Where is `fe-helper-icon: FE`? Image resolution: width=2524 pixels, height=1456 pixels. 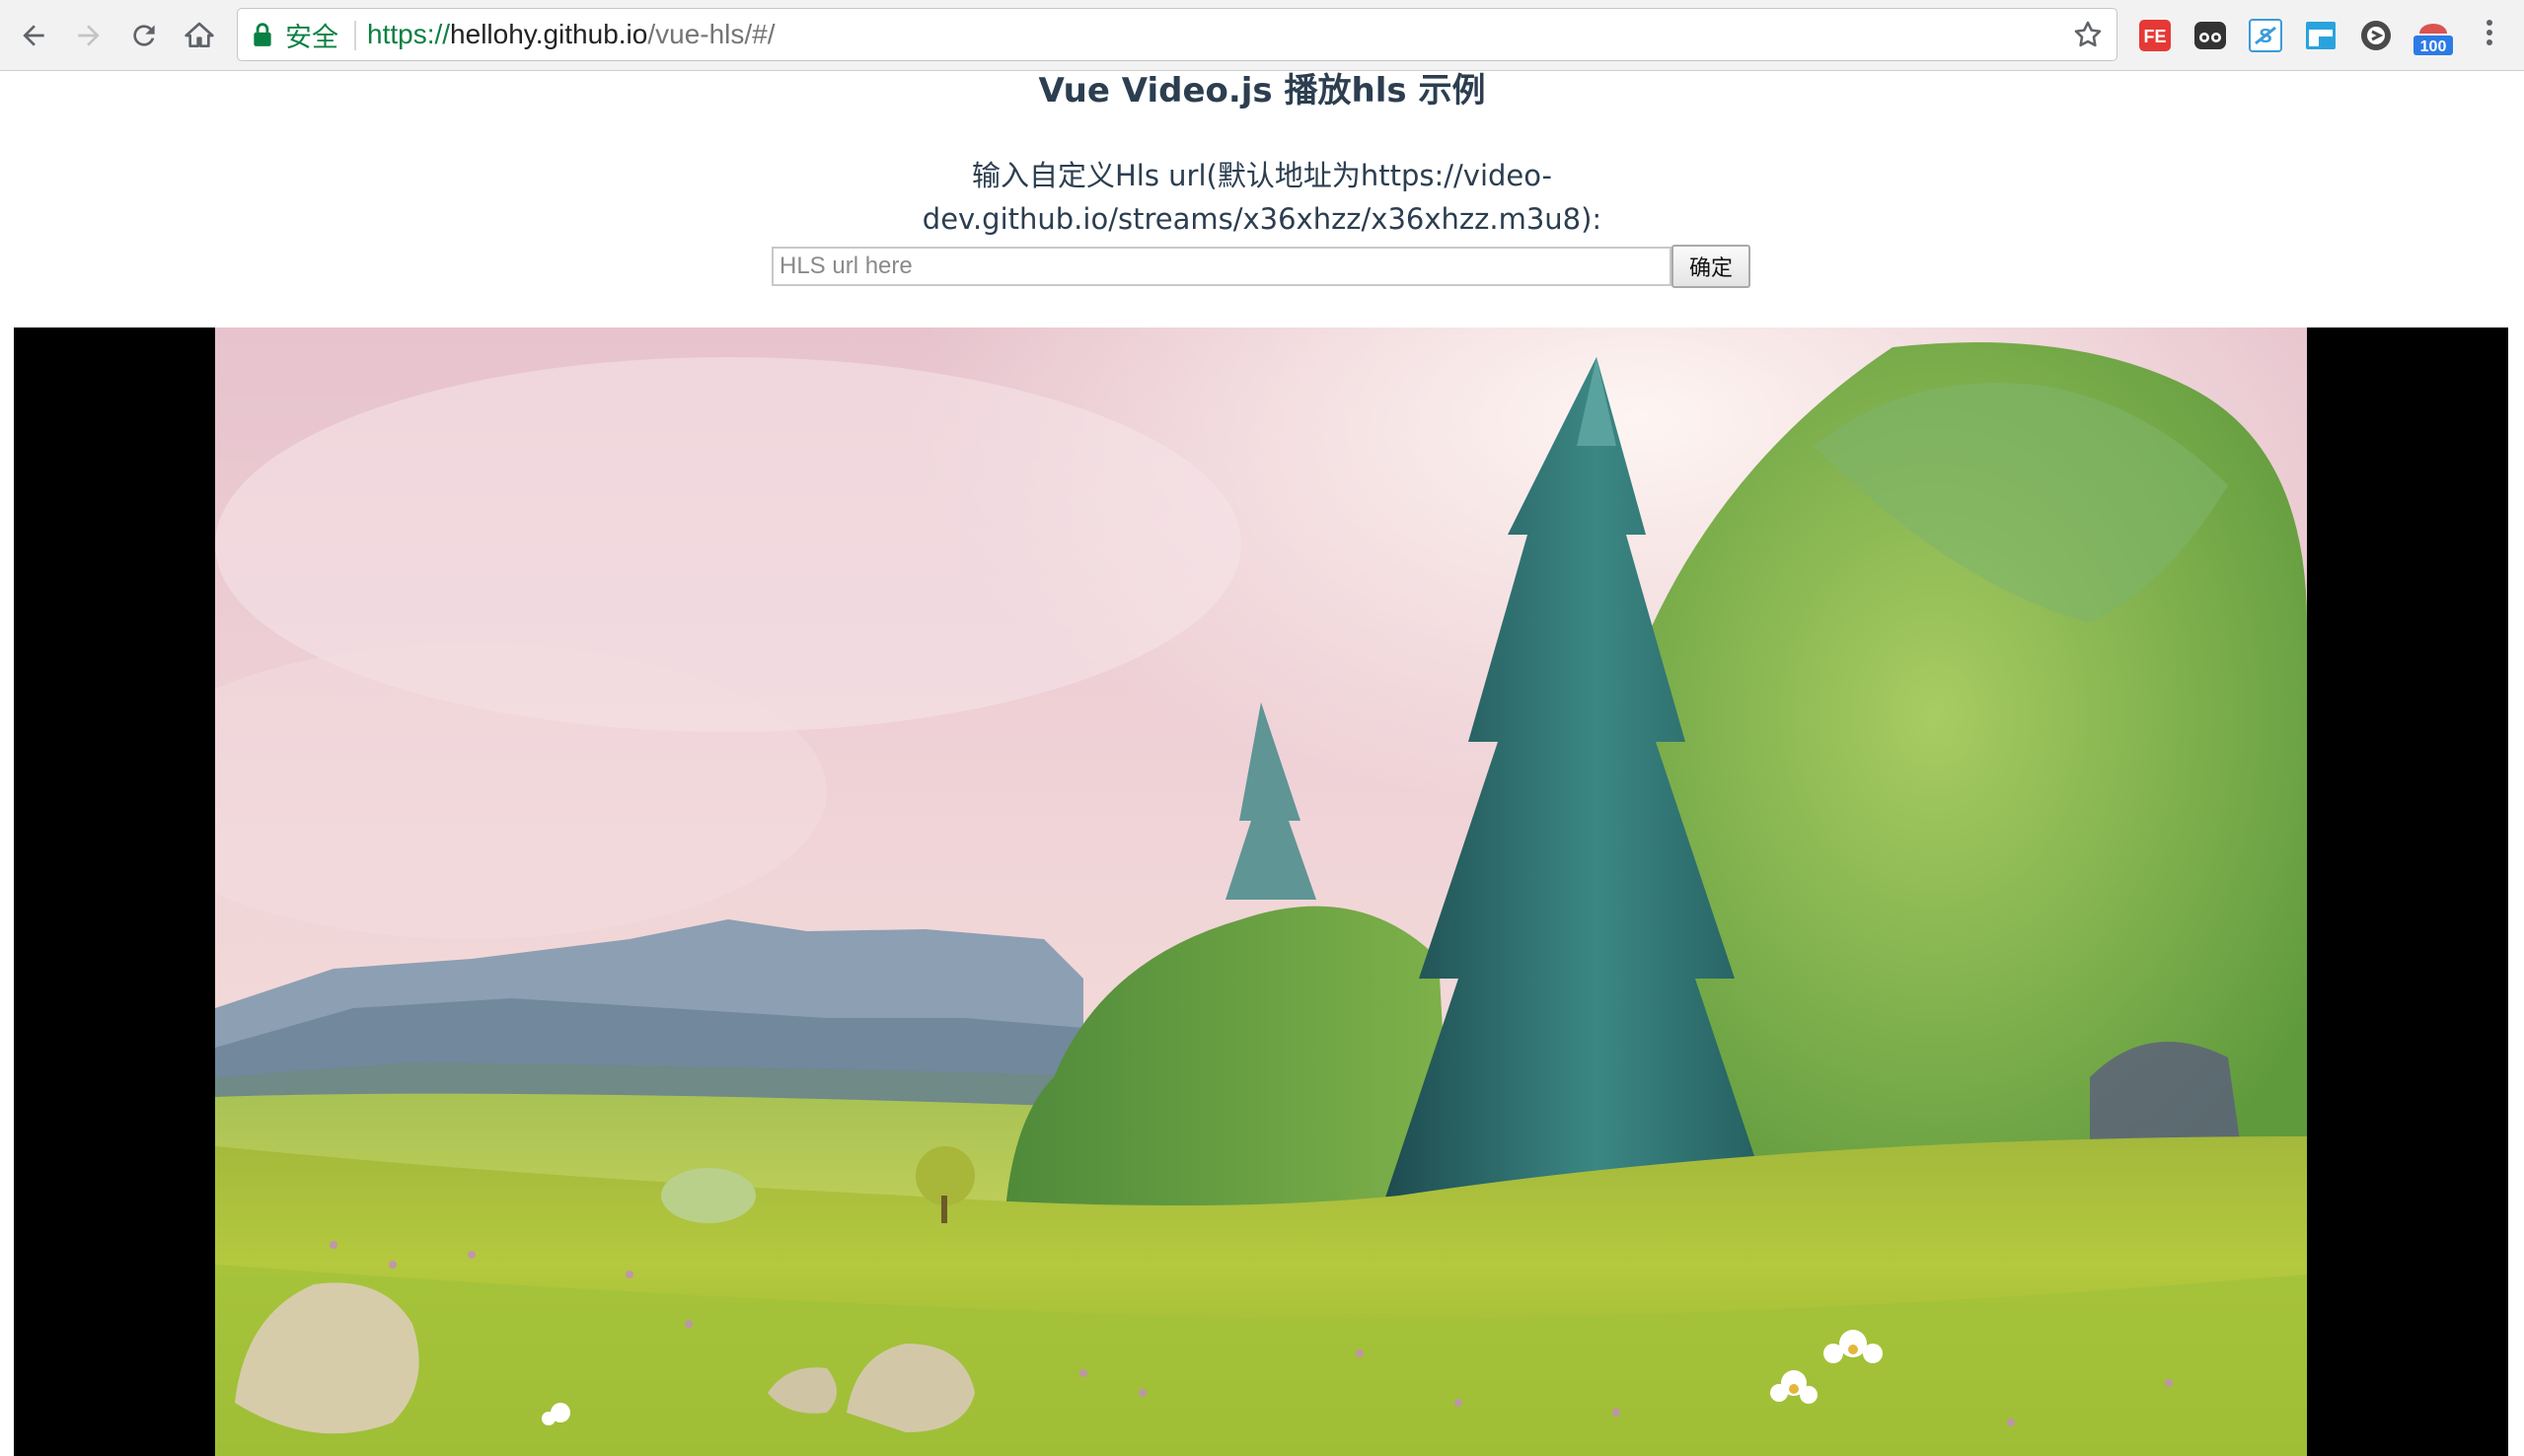 fe-helper-icon: FE is located at coordinates (2155, 35).